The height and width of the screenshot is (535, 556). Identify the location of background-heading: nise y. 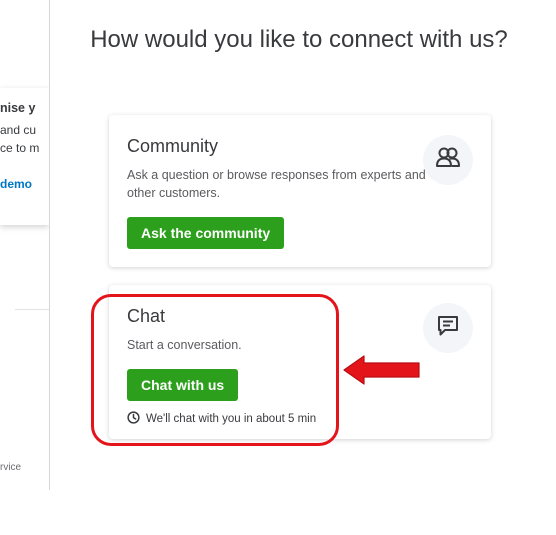
(18, 108).